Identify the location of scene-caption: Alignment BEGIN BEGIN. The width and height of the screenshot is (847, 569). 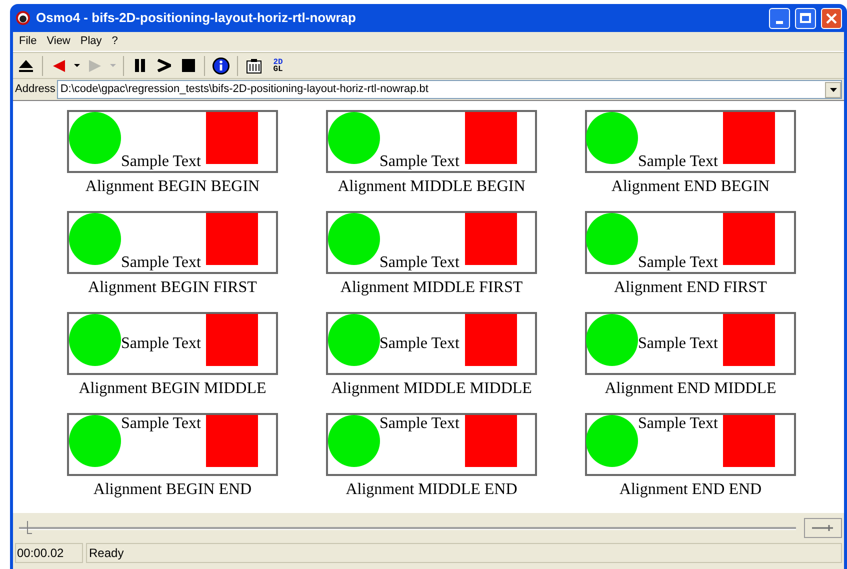
(172, 187).